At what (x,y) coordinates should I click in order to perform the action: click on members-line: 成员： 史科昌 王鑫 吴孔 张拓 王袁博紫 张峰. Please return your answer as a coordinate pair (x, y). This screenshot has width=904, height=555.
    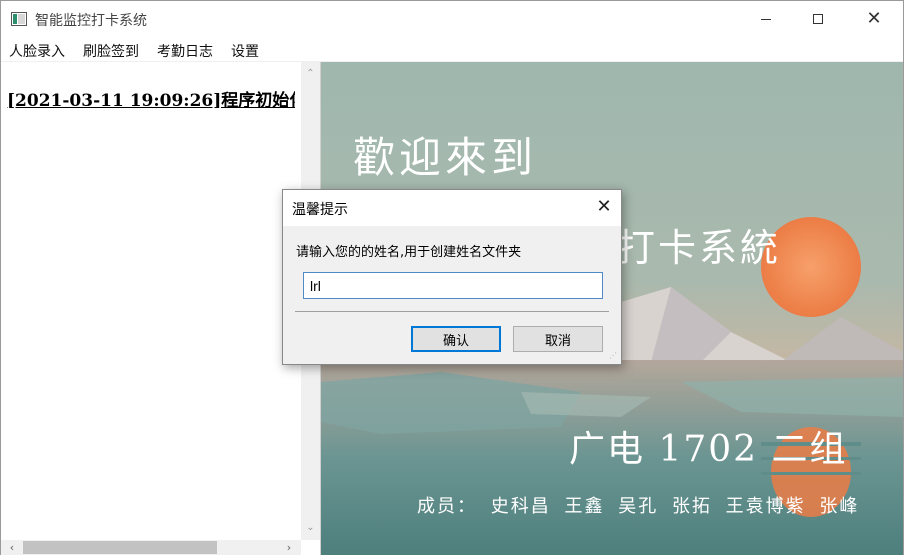
    Looking at the image, I should click on (641, 505).